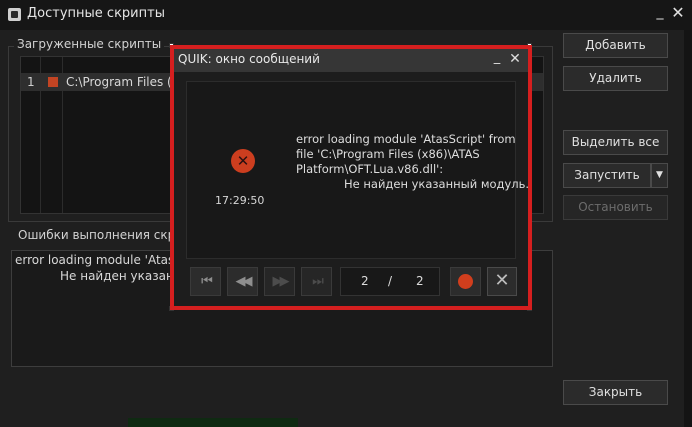 This screenshot has height=427, width=692. What do you see at coordinates (515, 59) in the screenshot?
I see `dialog-close-icon: ✕` at bounding box center [515, 59].